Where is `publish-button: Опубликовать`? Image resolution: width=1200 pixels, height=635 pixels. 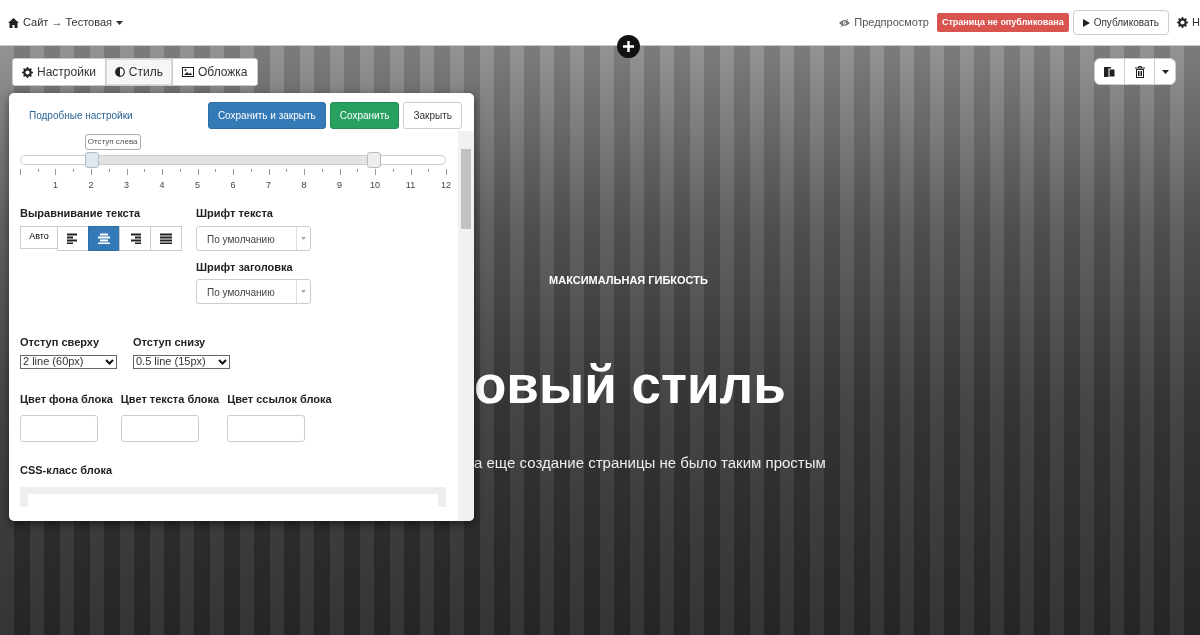
publish-button: Опубликовать is located at coordinates (1121, 22).